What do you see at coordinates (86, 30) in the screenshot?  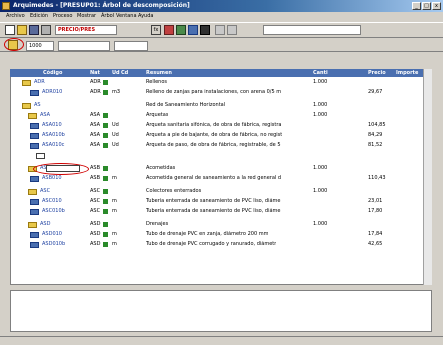 I see `price-mode-combo: PRECIO/PRES` at bounding box center [86, 30].